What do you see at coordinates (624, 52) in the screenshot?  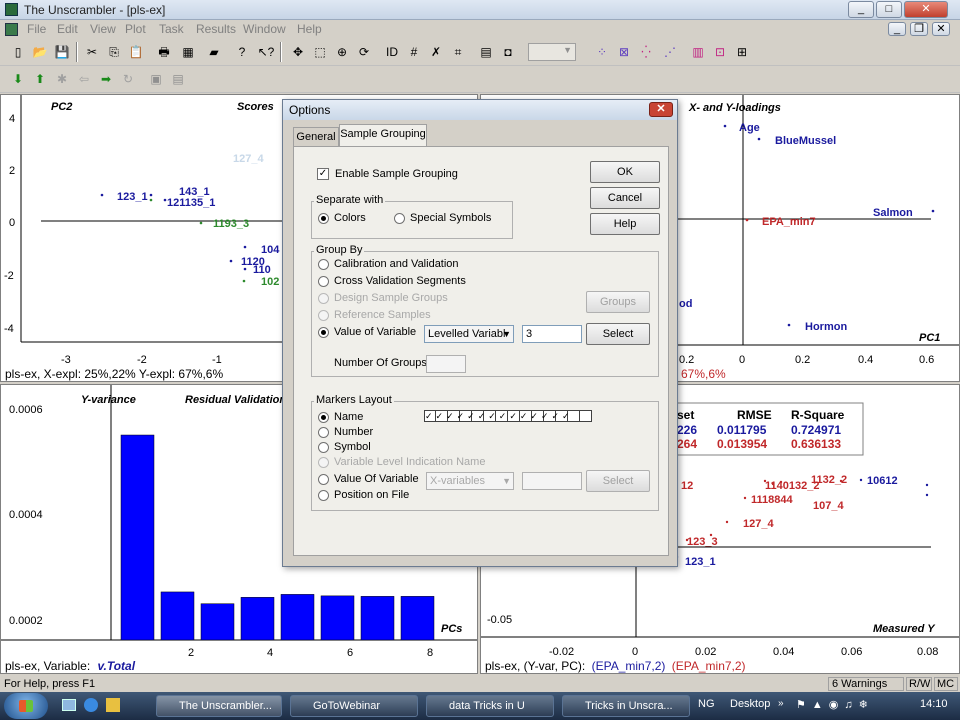 I see `loadings-plot-icon: ⊠` at bounding box center [624, 52].